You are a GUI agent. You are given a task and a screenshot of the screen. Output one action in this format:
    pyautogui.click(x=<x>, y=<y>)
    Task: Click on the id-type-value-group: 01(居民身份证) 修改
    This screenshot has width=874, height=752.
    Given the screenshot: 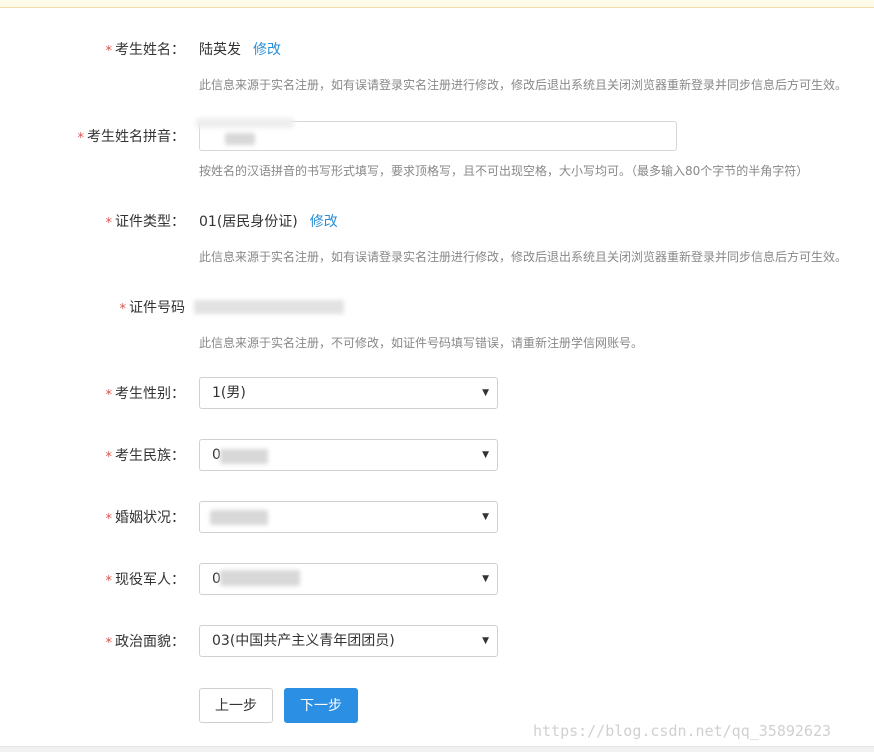 What is the action you would take?
    pyautogui.click(x=268, y=222)
    